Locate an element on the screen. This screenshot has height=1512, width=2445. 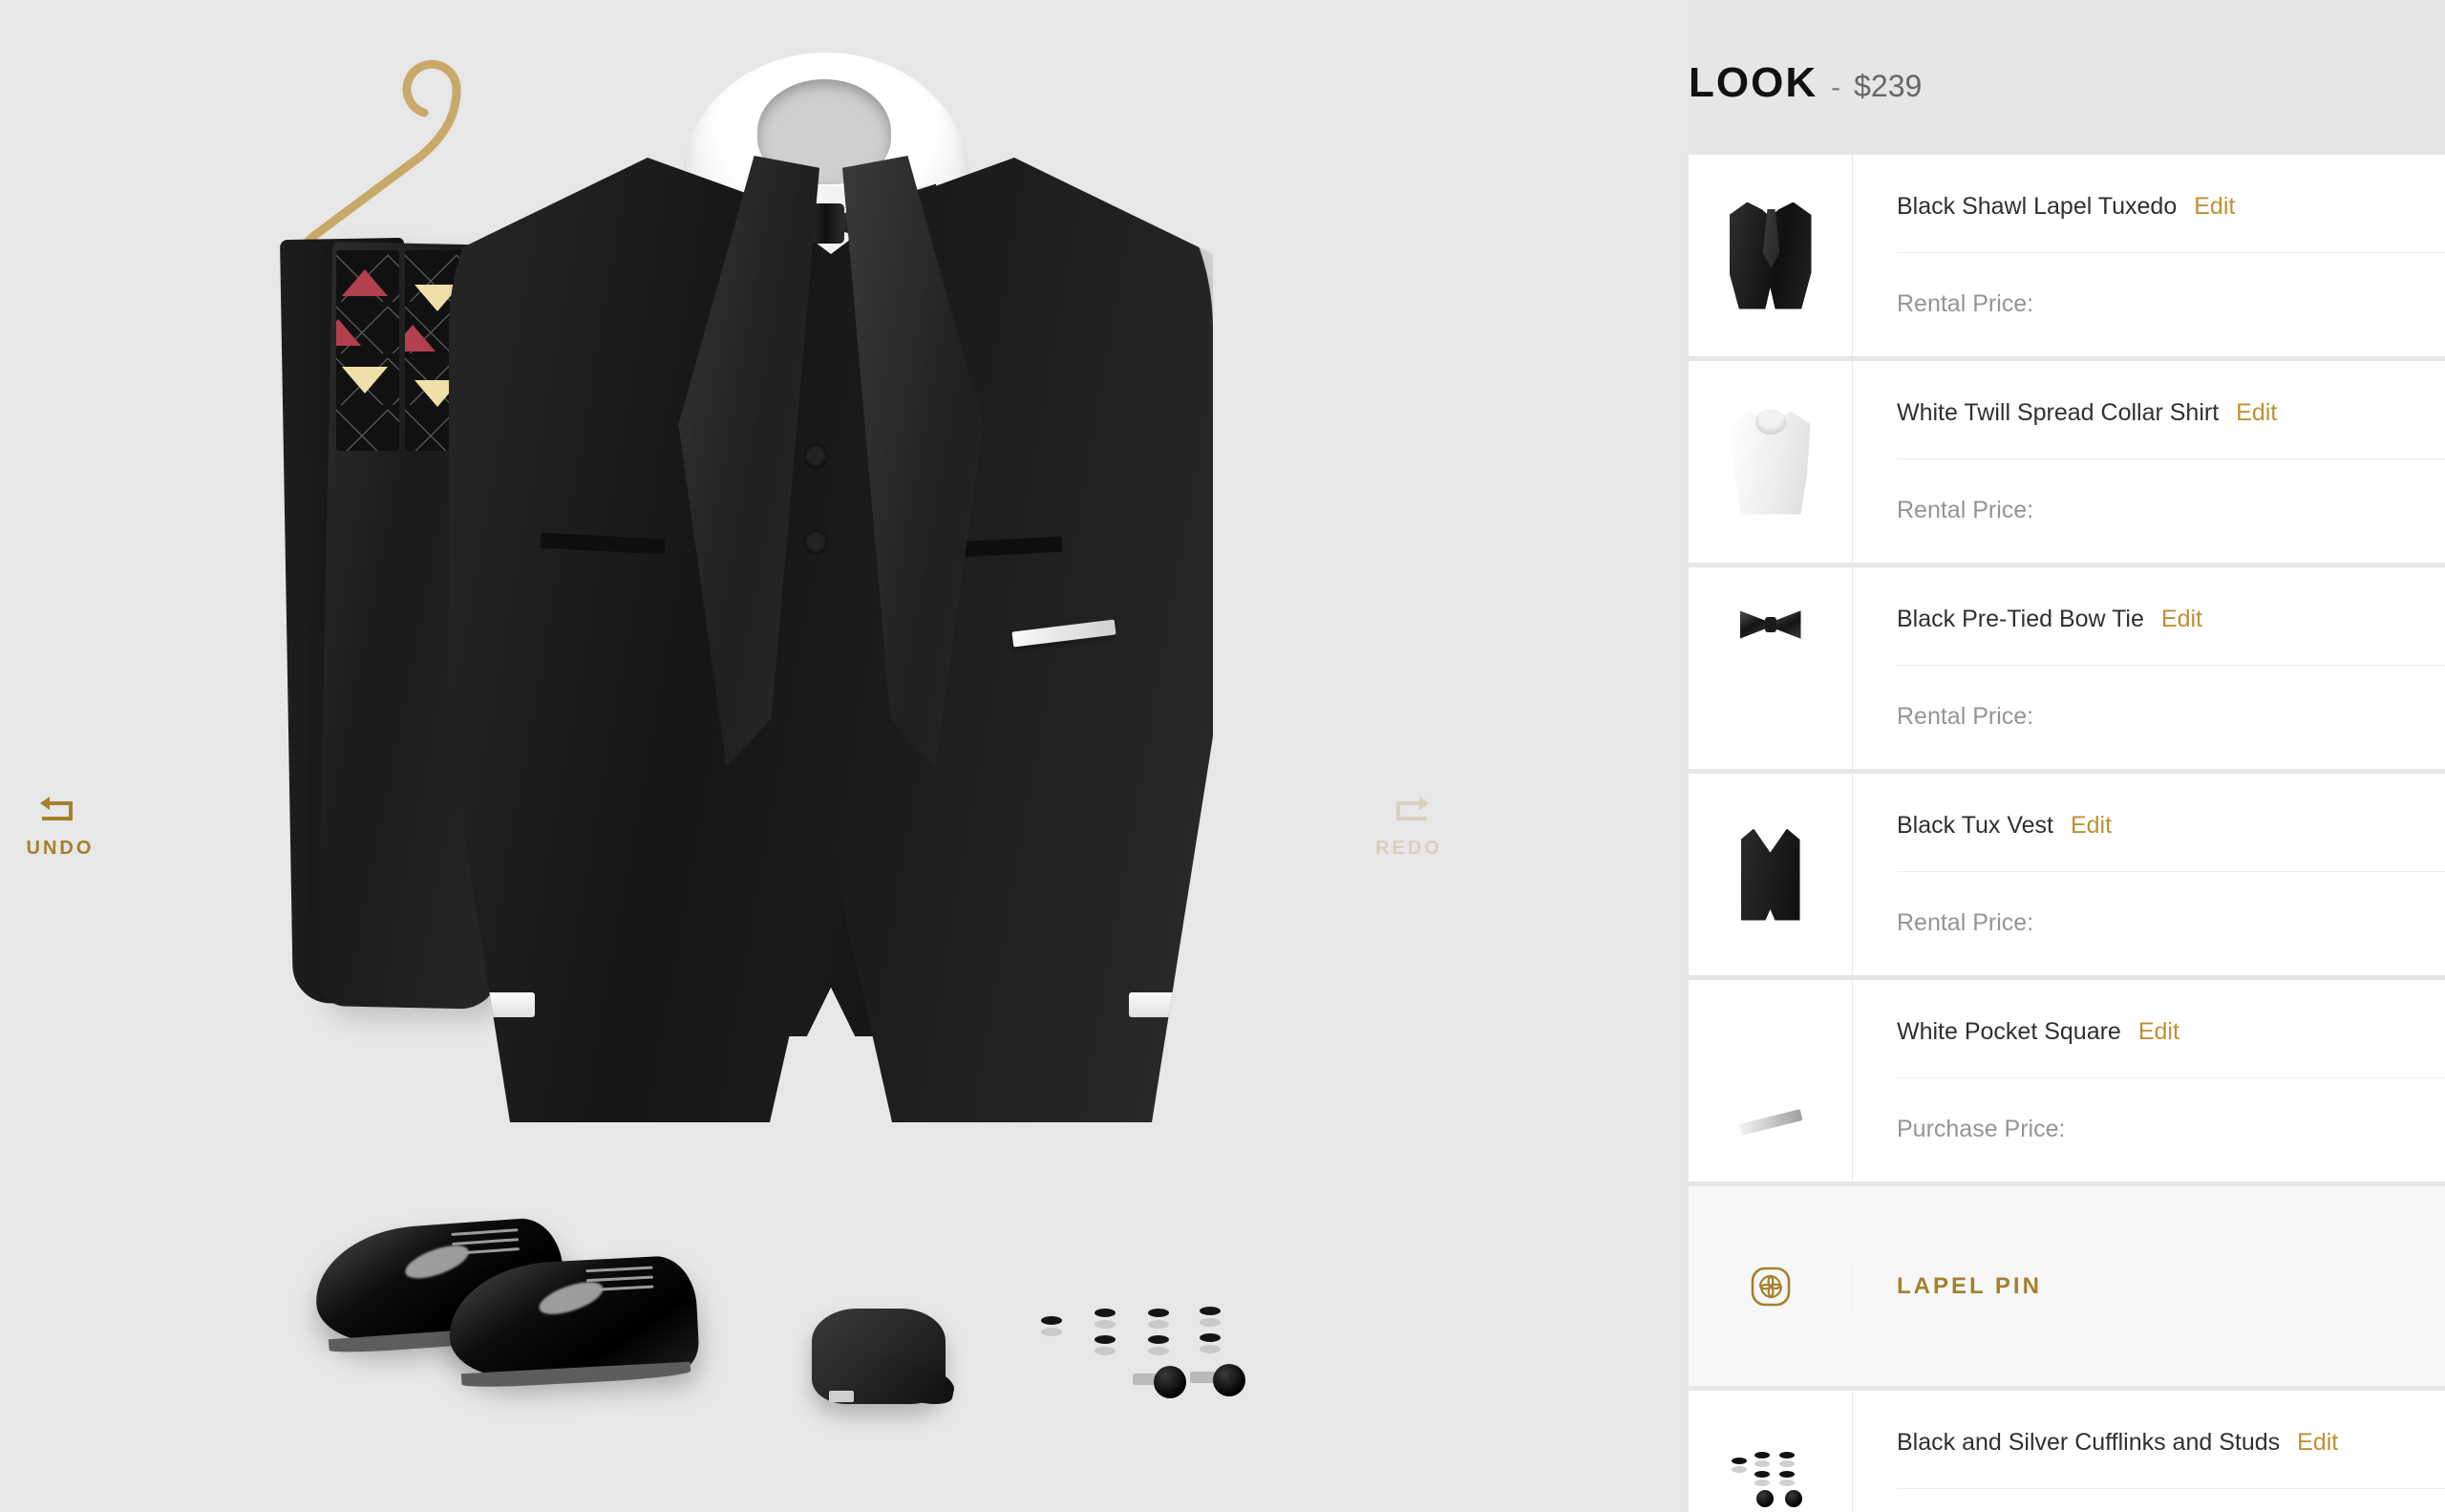
dress-shirt-thumbnail-icon is located at coordinates (1771, 462).